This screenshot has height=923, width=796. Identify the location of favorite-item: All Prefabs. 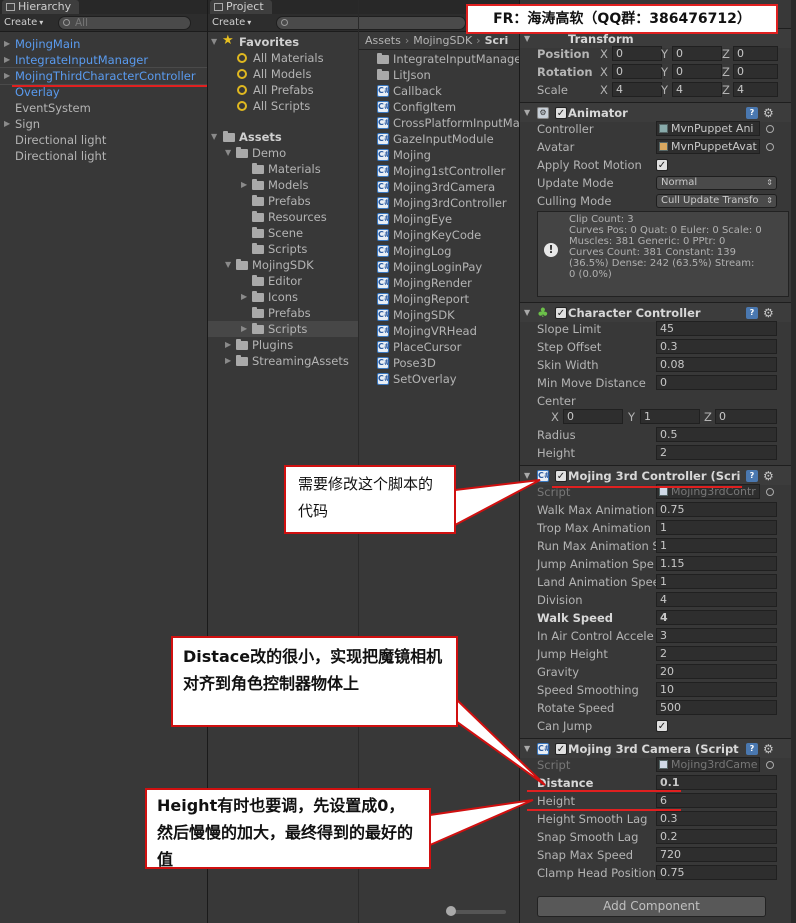
(283, 90).